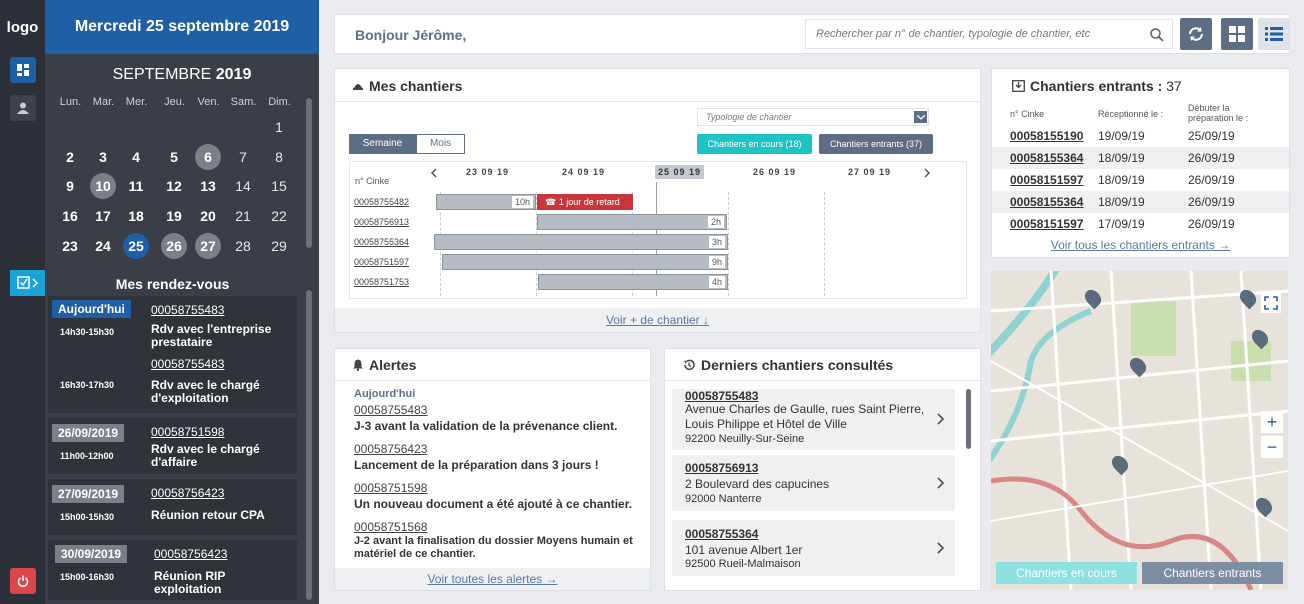 Image resolution: width=1304 pixels, height=604 pixels. I want to click on app-logo: logo, so click(22, 27).